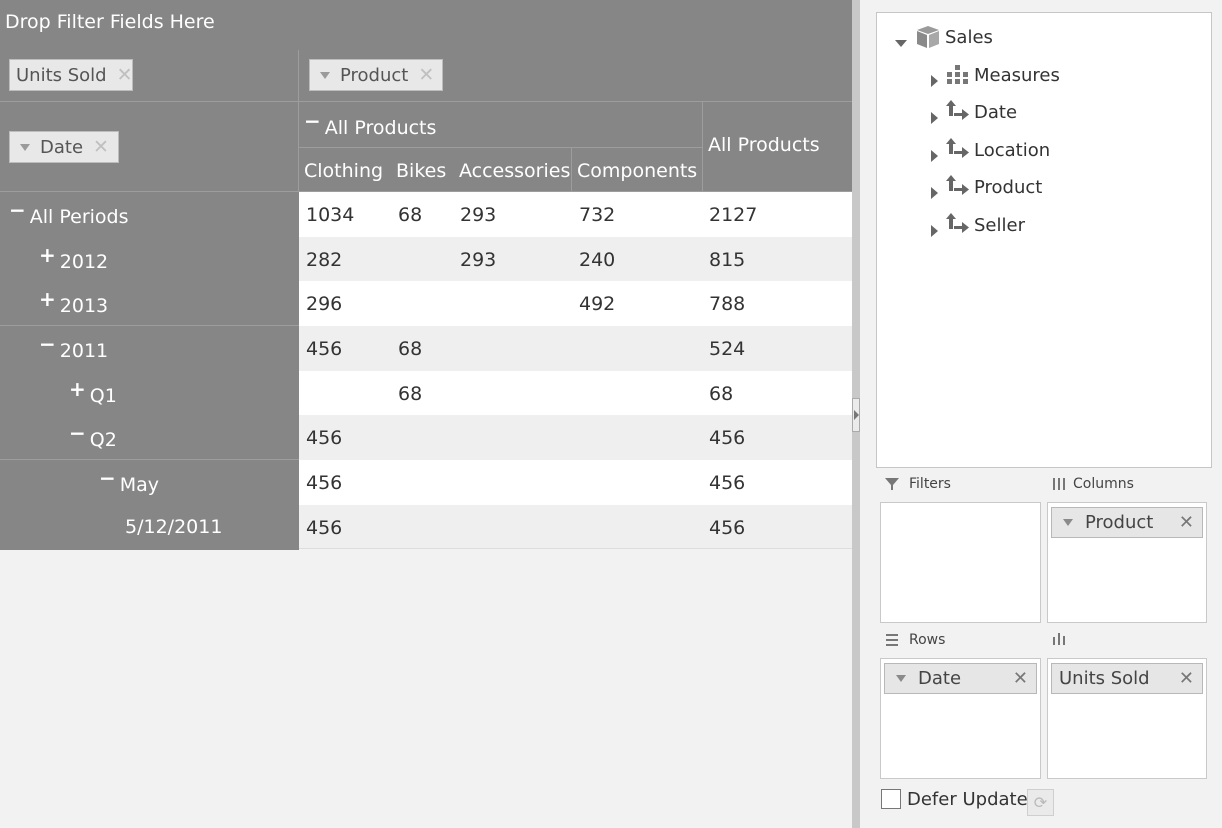 This screenshot has width=1222, height=828. I want to click on row-header-label: Q1, so click(103, 396).